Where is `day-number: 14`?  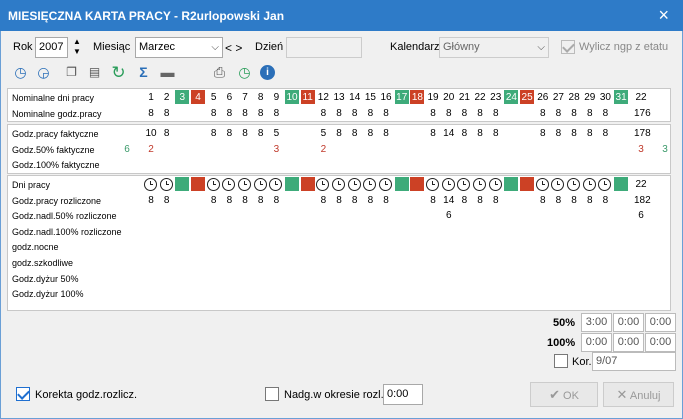
day-number: 14 is located at coordinates (355, 97).